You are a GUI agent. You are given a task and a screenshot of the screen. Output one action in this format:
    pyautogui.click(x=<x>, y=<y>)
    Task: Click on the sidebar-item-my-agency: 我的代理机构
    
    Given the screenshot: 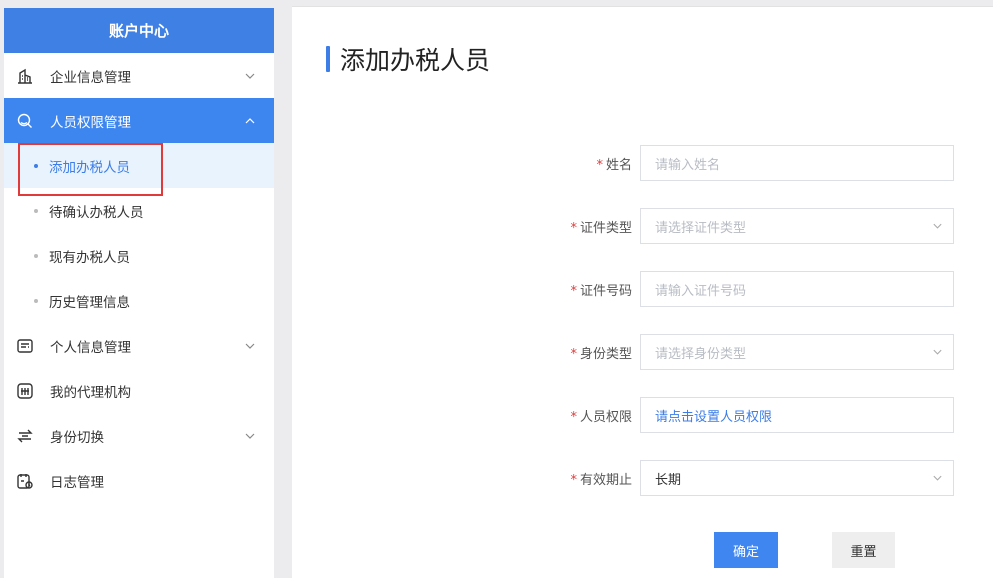 What is the action you would take?
    pyautogui.click(x=139, y=390)
    